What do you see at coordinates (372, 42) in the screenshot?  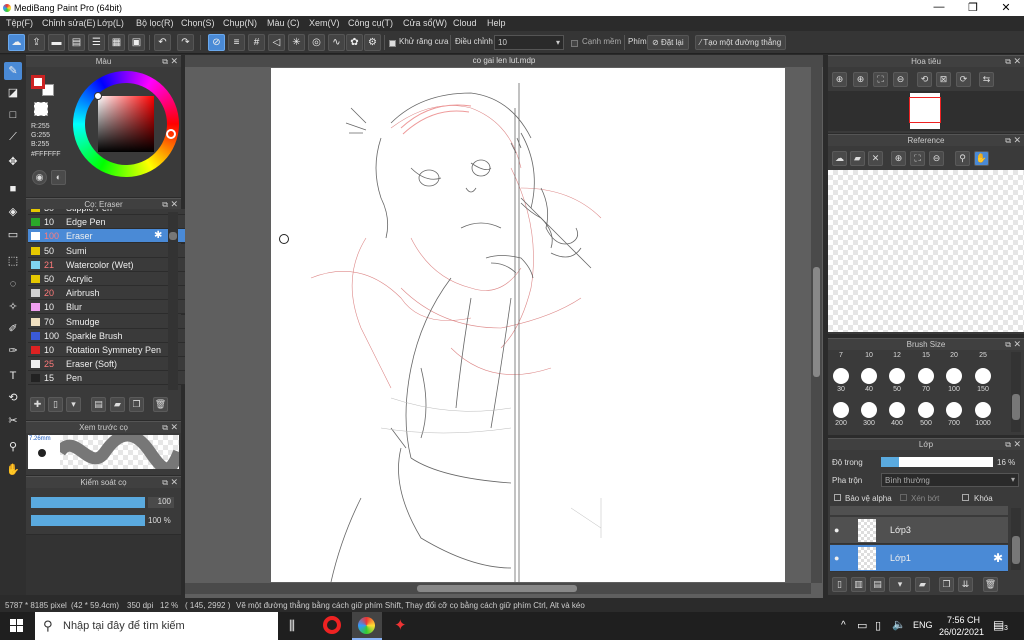 I see `settings-gear-icon: ⚙` at bounding box center [372, 42].